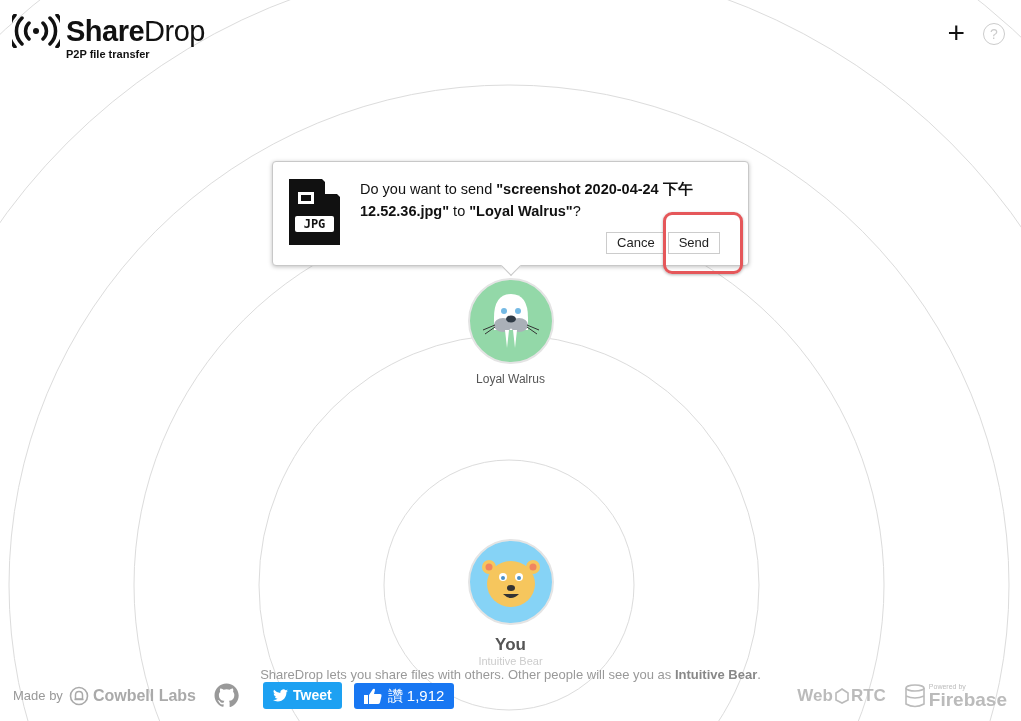 This screenshot has width=1021, height=721. What do you see at coordinates (78, 695) in the screenshot?
I see `bell-icon` at bounding box center [78, 695].